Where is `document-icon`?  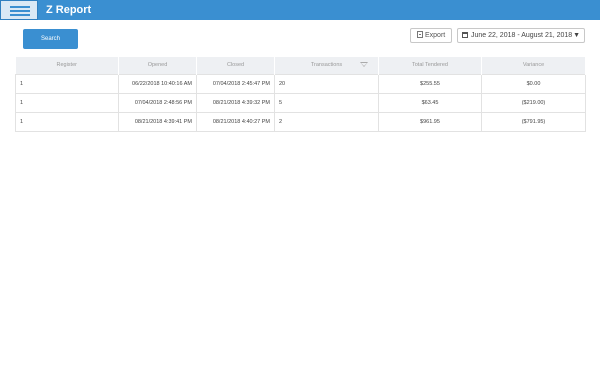 document-icon is located at coordinates (420, 34).